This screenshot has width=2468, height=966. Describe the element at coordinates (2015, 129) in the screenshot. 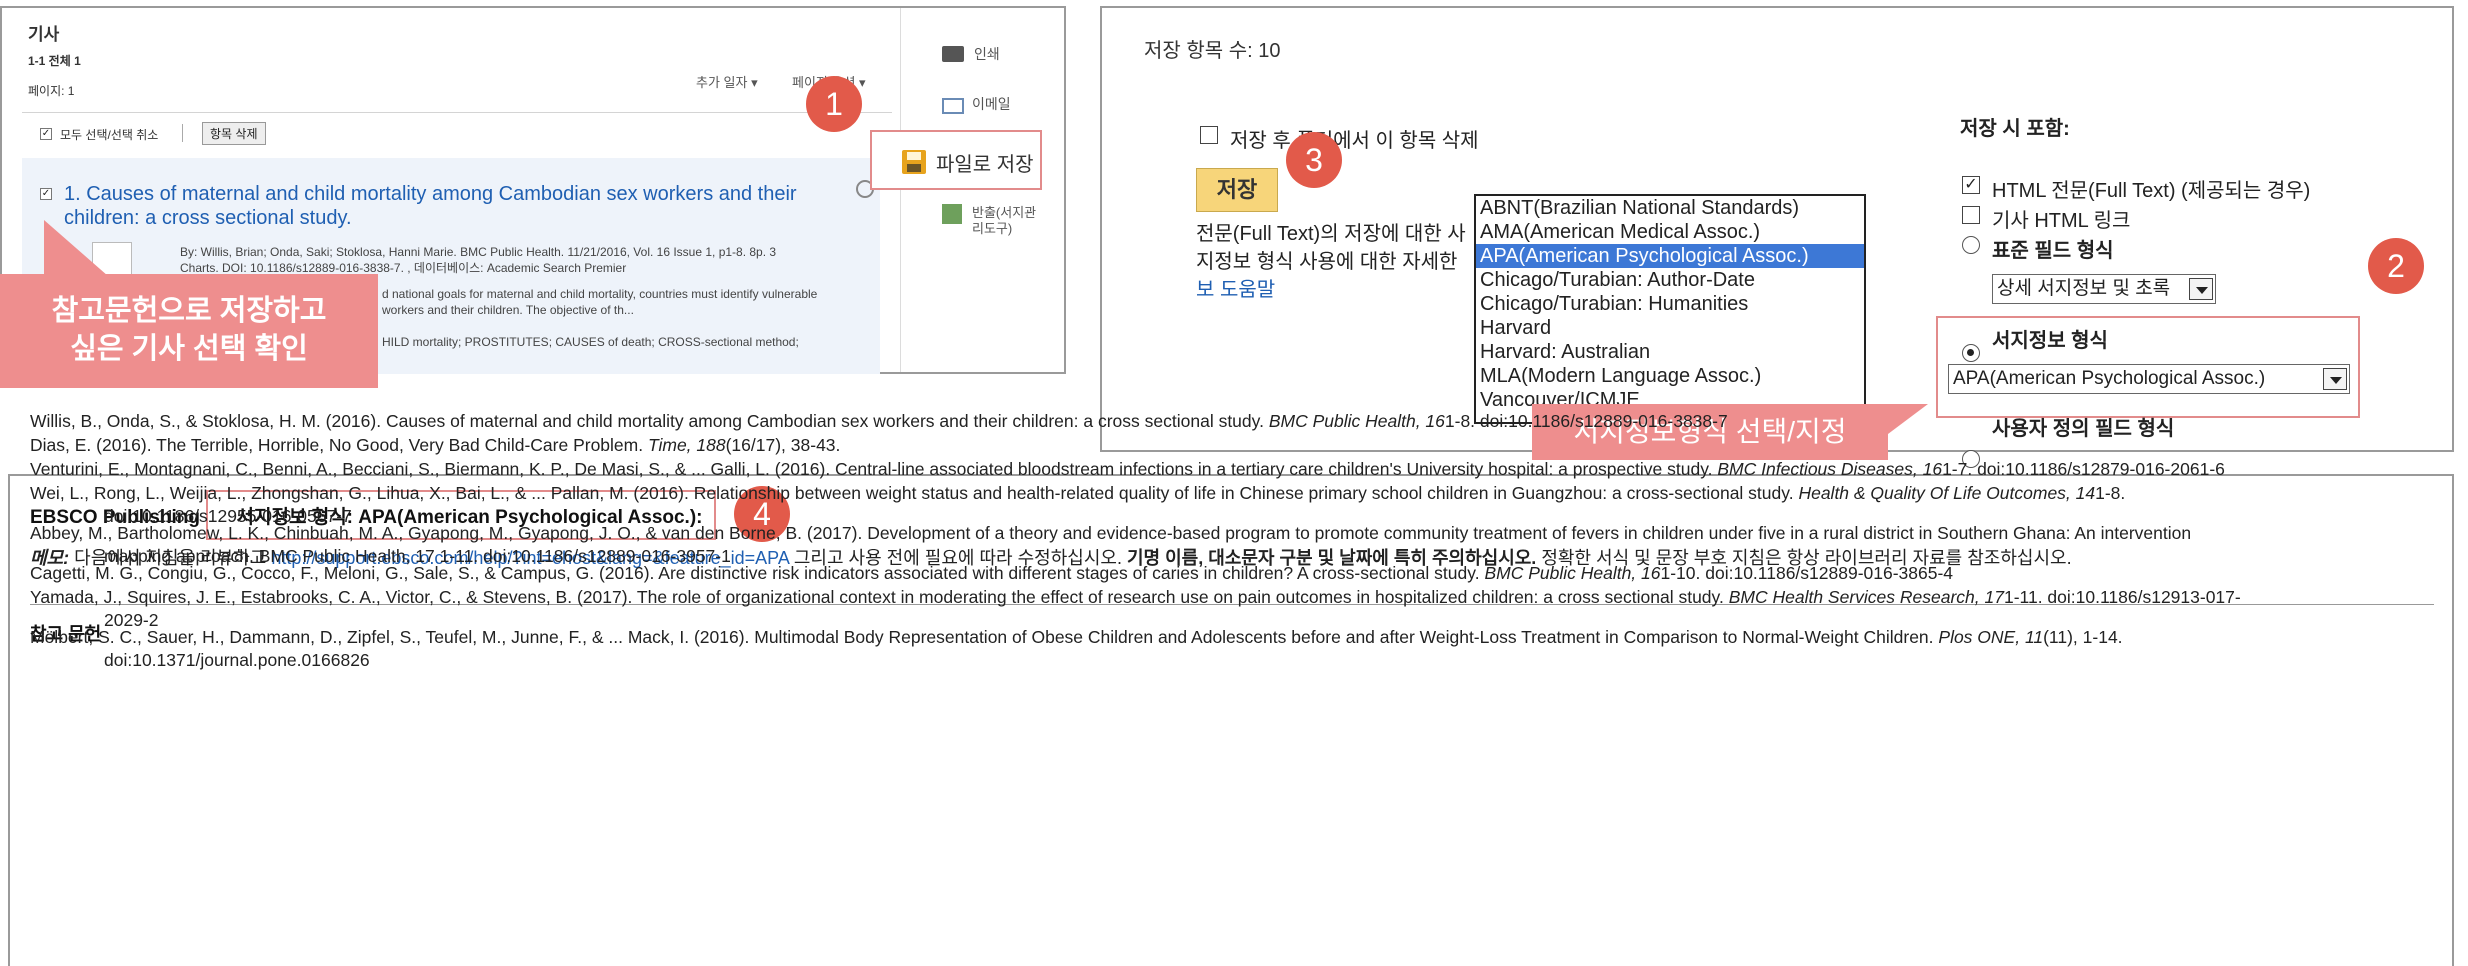

I see `include-title: 저장 시 포함:` at that location.